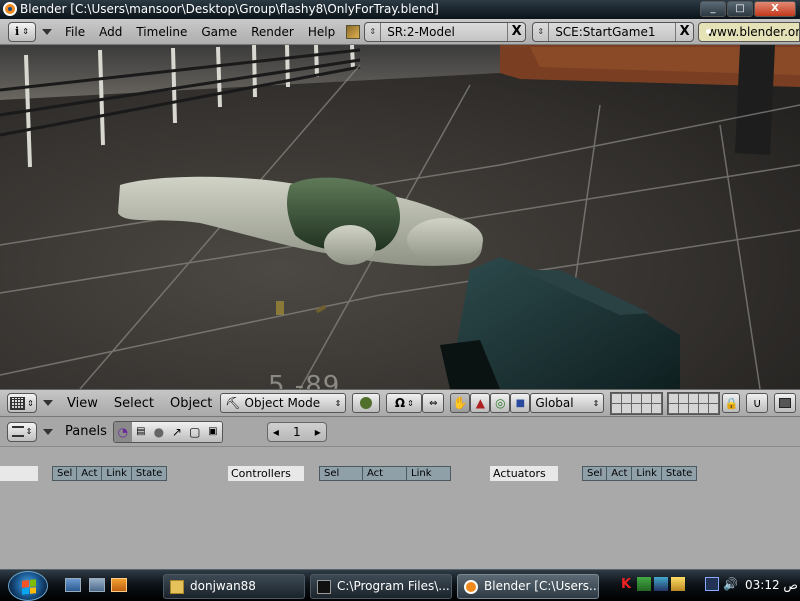 The image size is (800, 601). Describe the element at coordinates (191, 403) in the screenshot. I see `menu-object: Object` at that location.